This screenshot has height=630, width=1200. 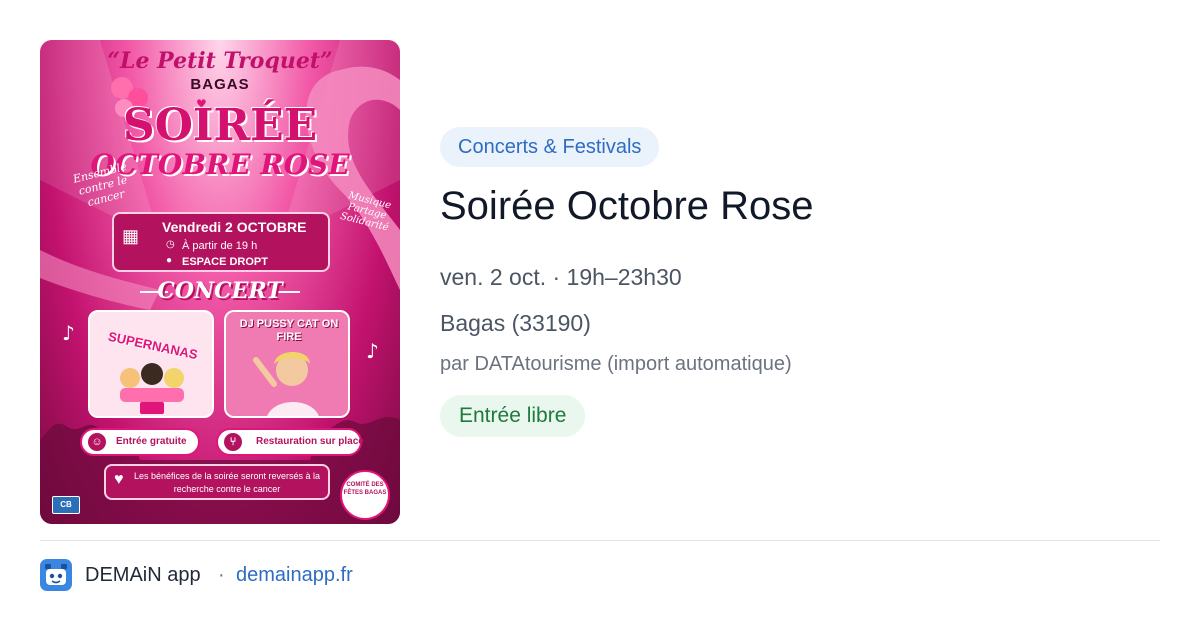 What do you see at coordinates (220, 84) in the screenshot?
I see `poster-town: BAGAS` at bounding box center [220, 84].